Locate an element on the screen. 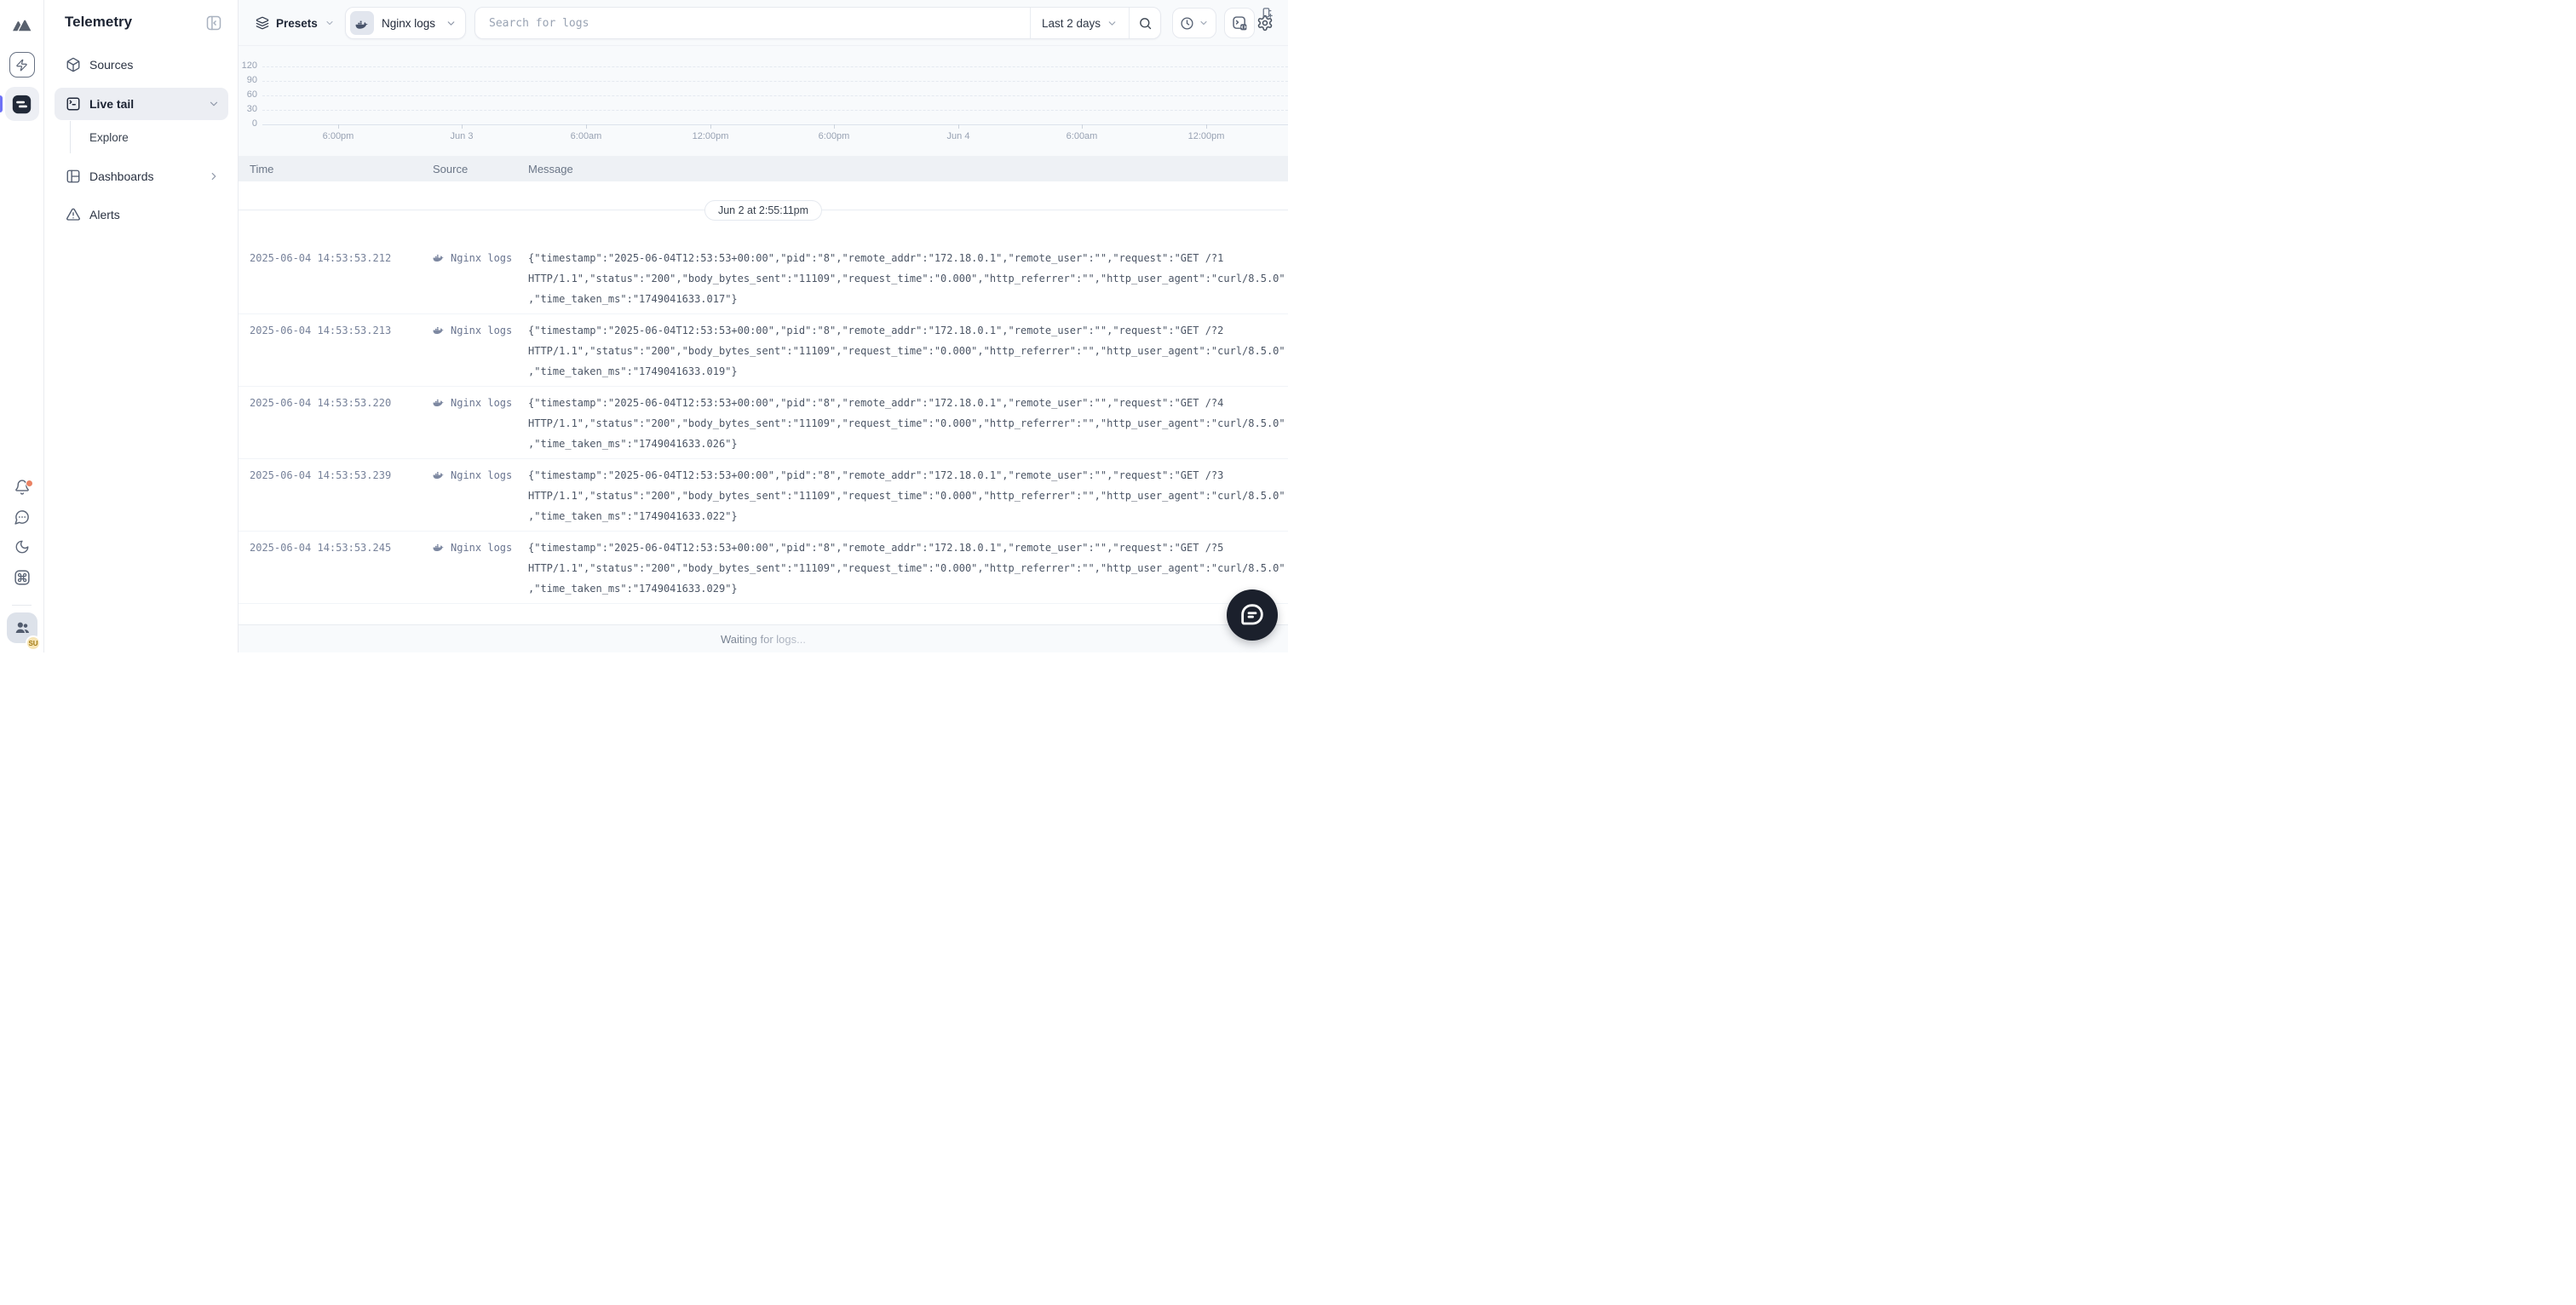  search-input is located at coordinates (753, 23).